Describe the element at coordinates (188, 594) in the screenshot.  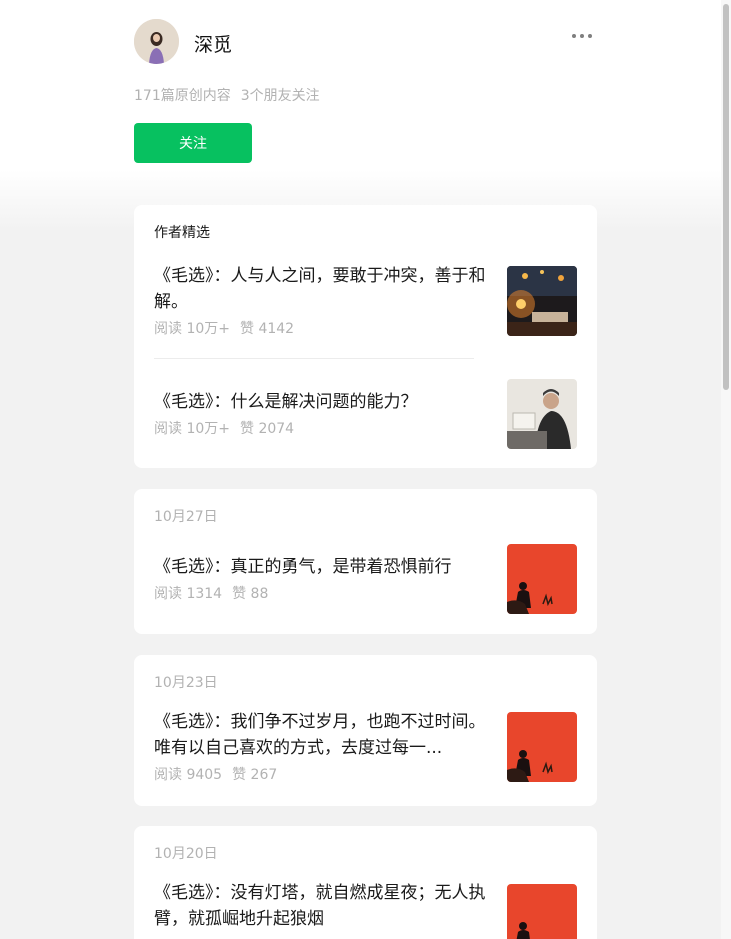
I see `read-count: 阅读 1314` at that location.